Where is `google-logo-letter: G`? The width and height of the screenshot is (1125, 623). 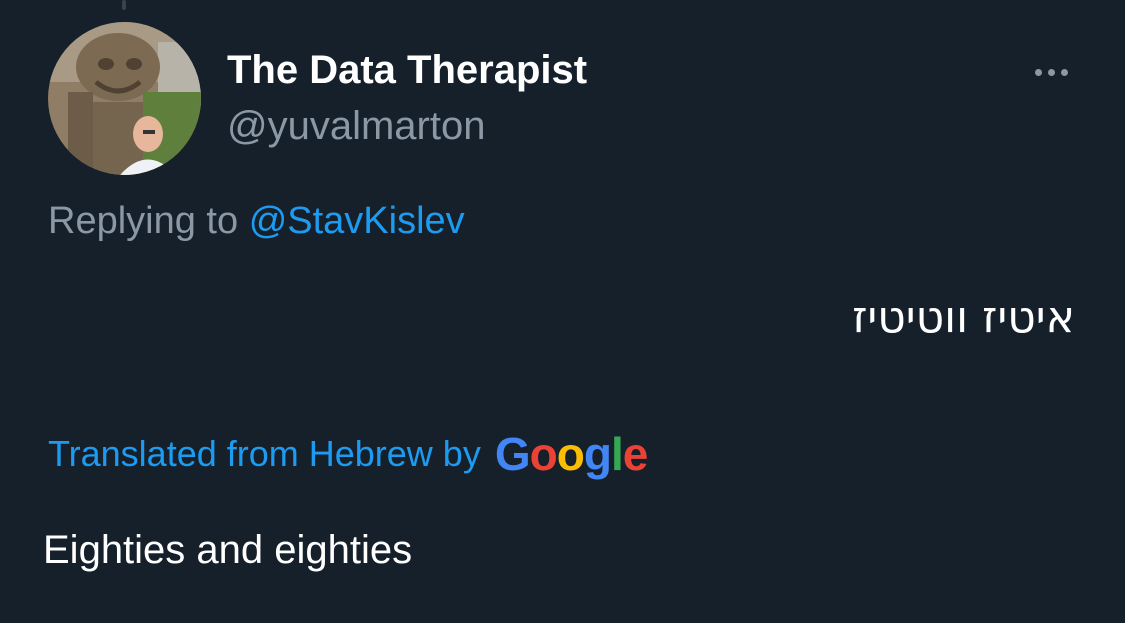 google-logo-letter: G is located at coordinates (512, 454).